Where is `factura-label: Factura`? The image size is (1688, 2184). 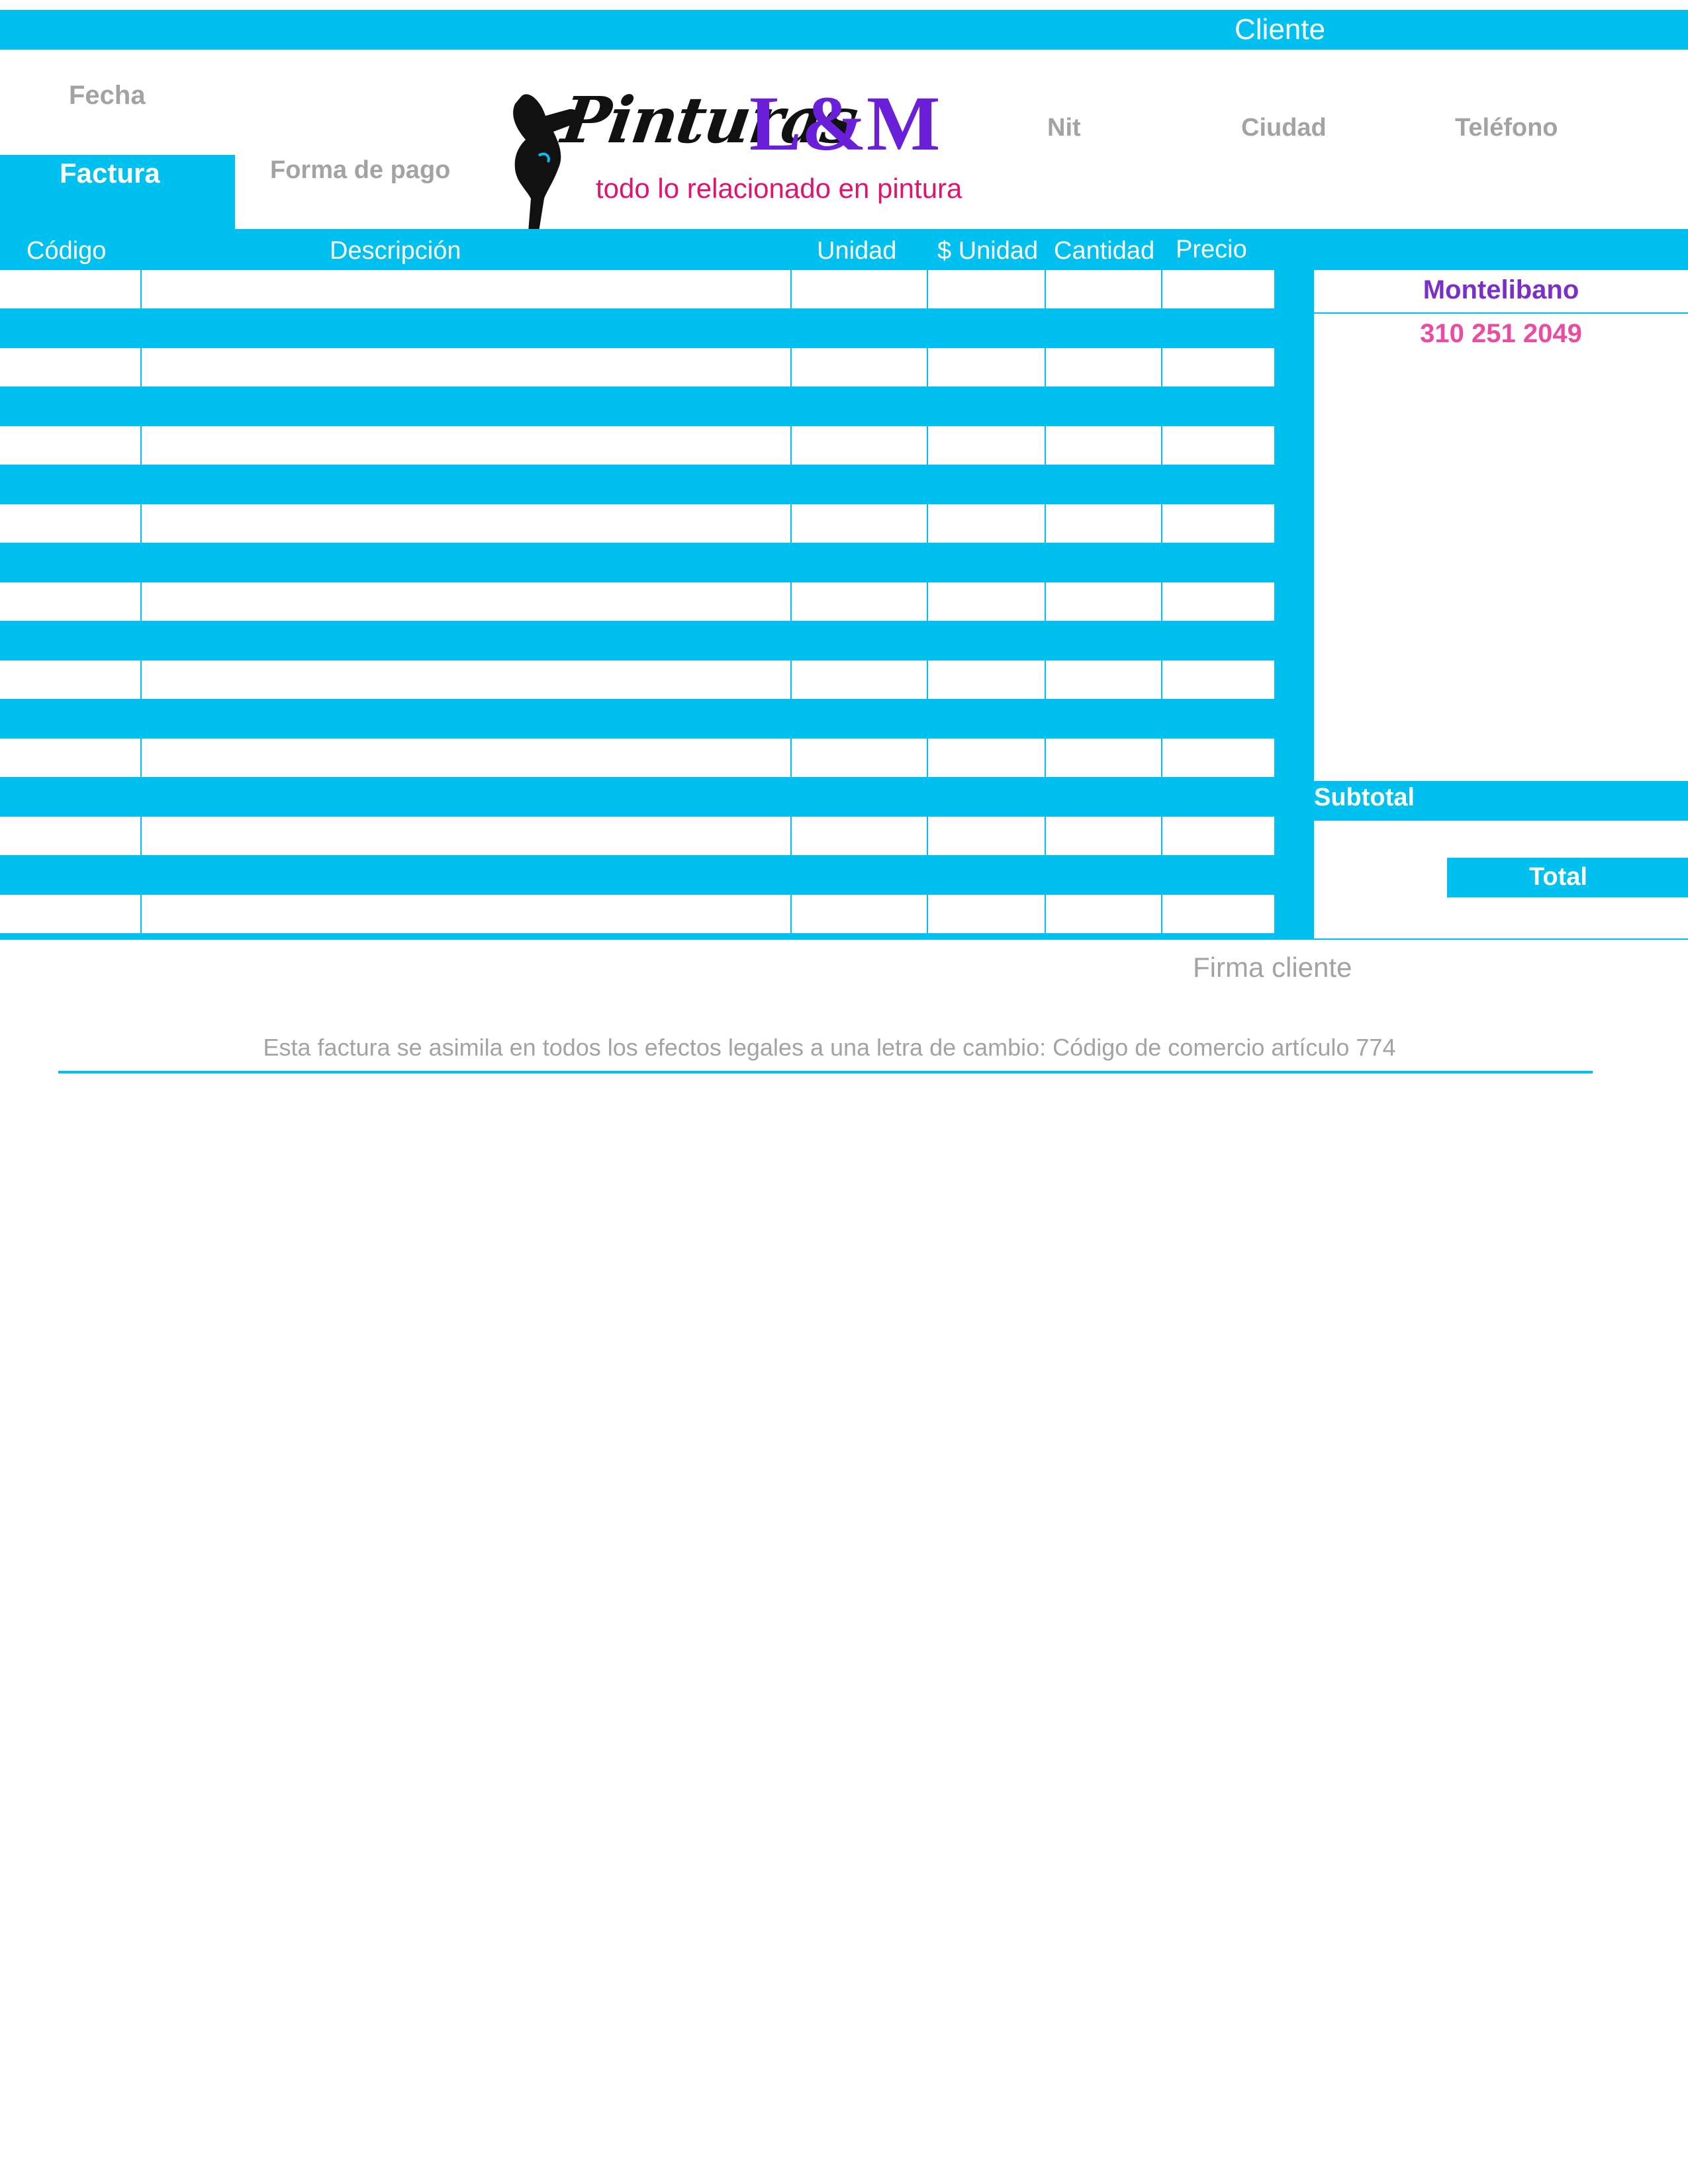
factura-label: Factura is located at coordinates (110, 173).